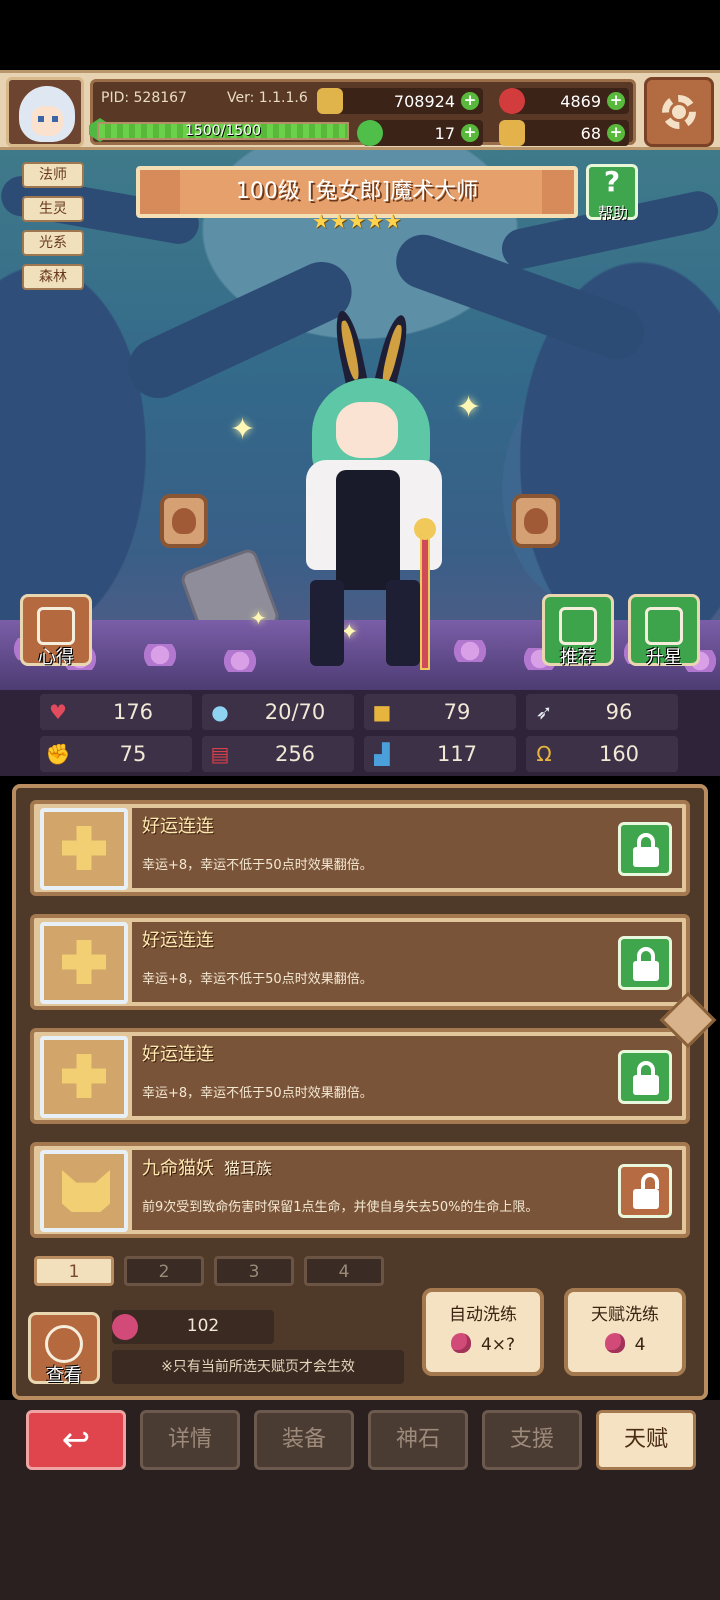 The image size is (720, 1600). I want to click on question-mark-icon: ?, so click(612, 181).